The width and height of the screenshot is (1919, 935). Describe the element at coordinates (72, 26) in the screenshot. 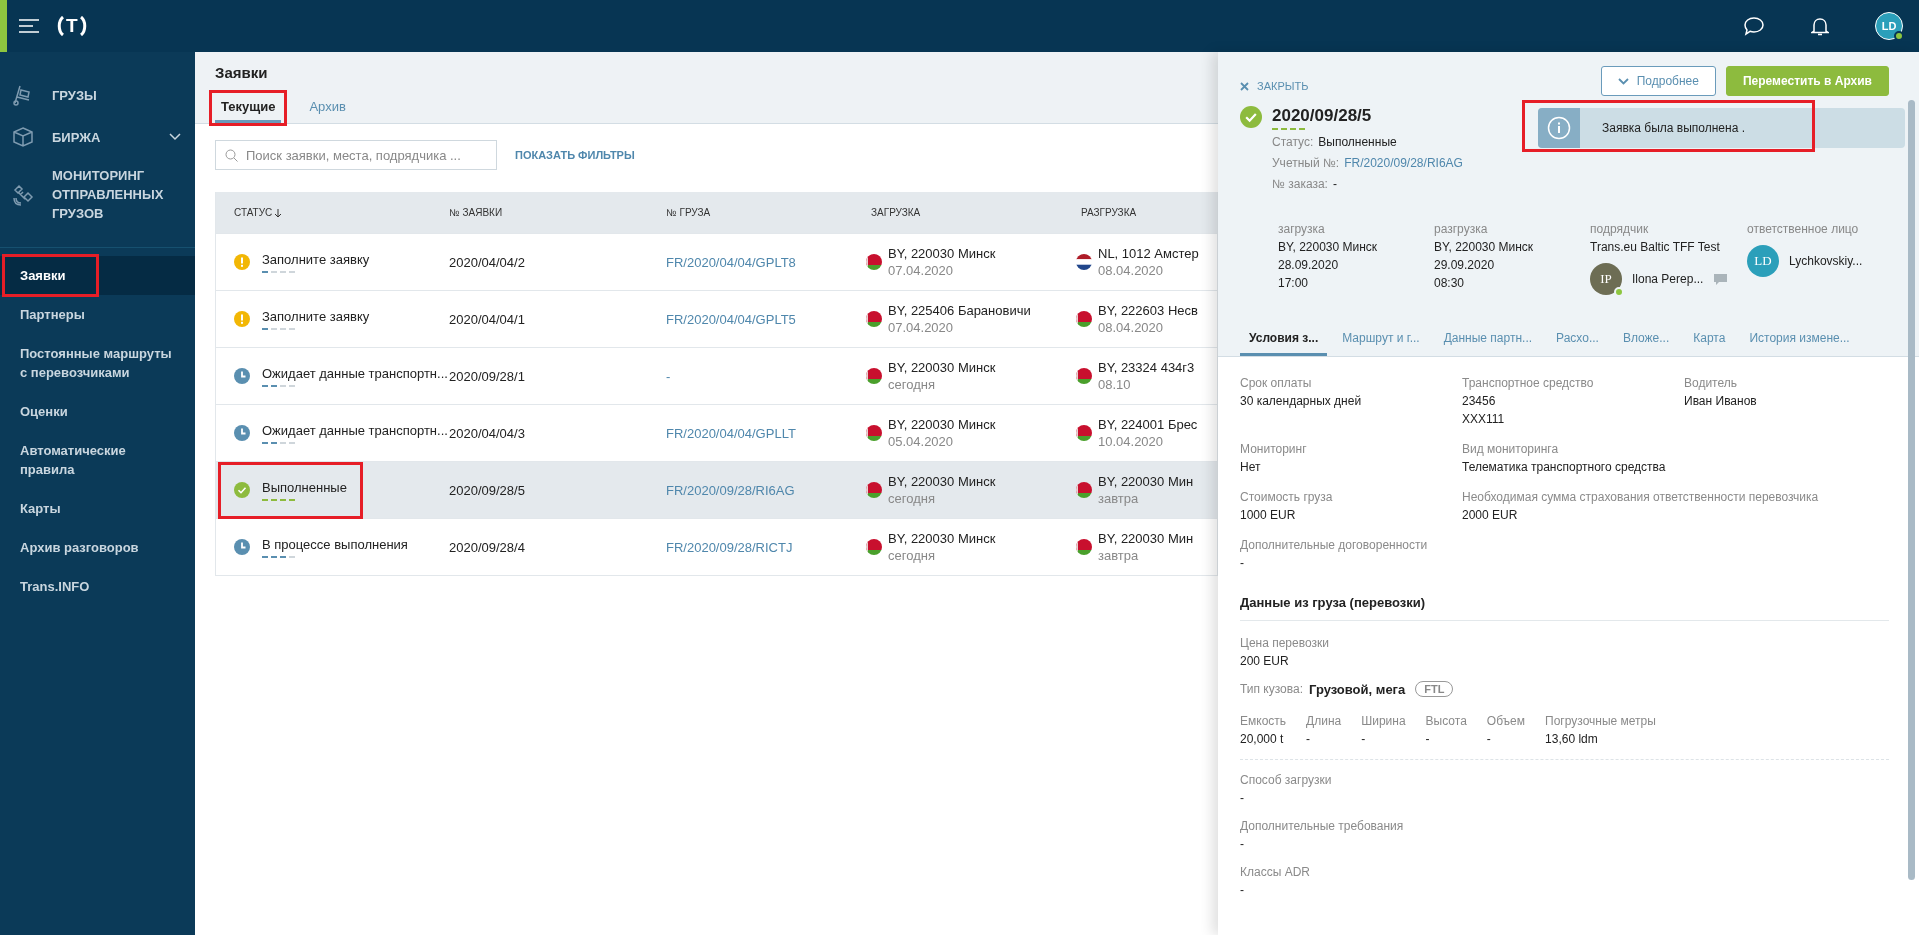

I see `logo: T` at that location.